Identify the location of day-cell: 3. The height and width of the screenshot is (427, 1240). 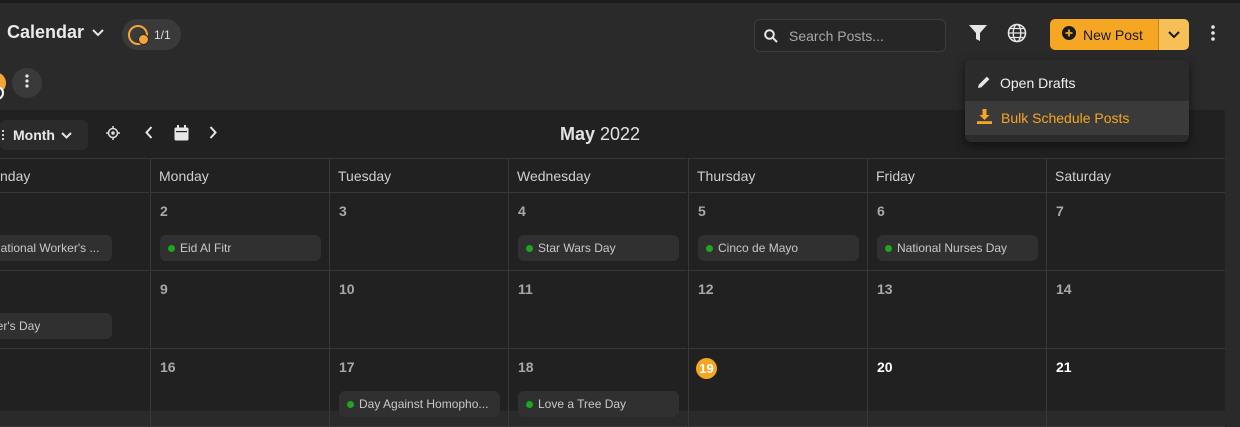
(418, 232).